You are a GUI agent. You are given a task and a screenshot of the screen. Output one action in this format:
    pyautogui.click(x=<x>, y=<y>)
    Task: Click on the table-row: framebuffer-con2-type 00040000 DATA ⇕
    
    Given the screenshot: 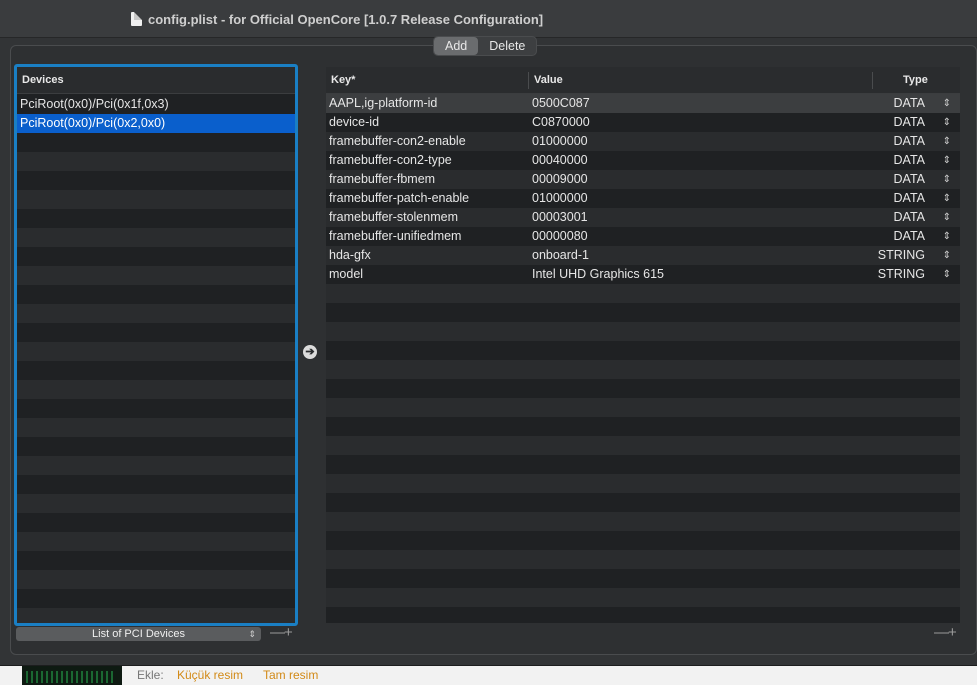 What is the action you would take?
    pyautogui.click(x=643, y=160)
    